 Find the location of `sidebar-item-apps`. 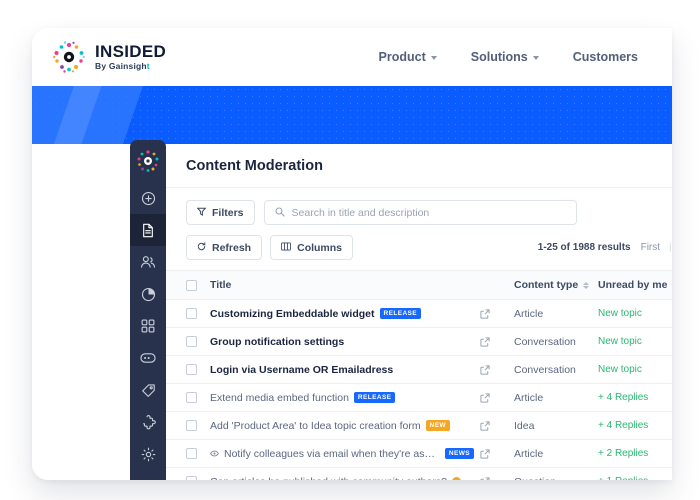

sidebar-item-apps is located at coordinates (148, 326).